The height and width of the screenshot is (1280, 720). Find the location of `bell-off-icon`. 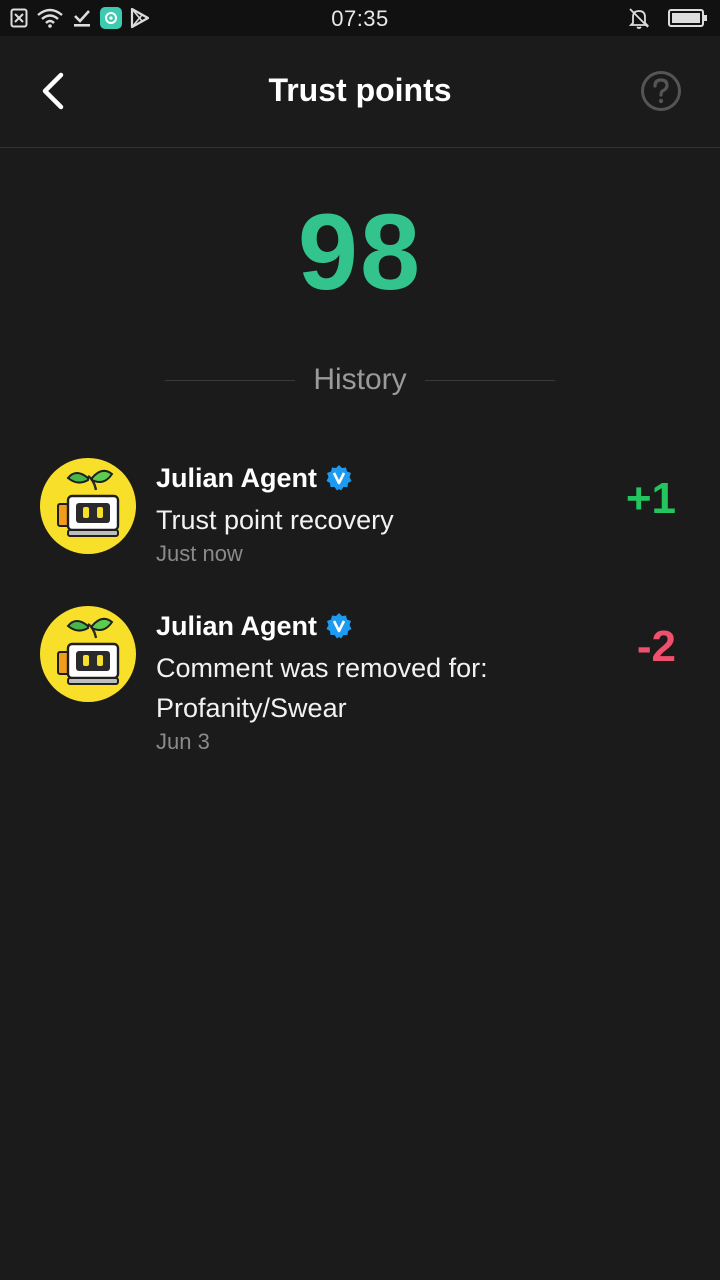

bell-off-icon is located at coordinates (639, 18).